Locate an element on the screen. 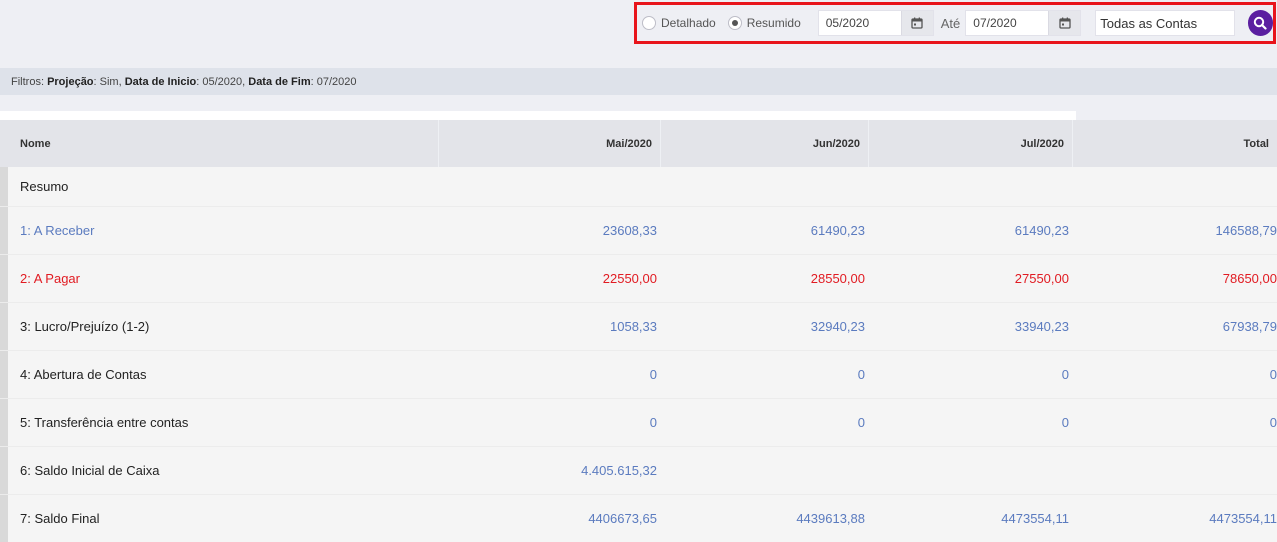 The height and width of the screenshot is (542, 1277). section-title-cell: Resumo is located at coordinates (223, 186).